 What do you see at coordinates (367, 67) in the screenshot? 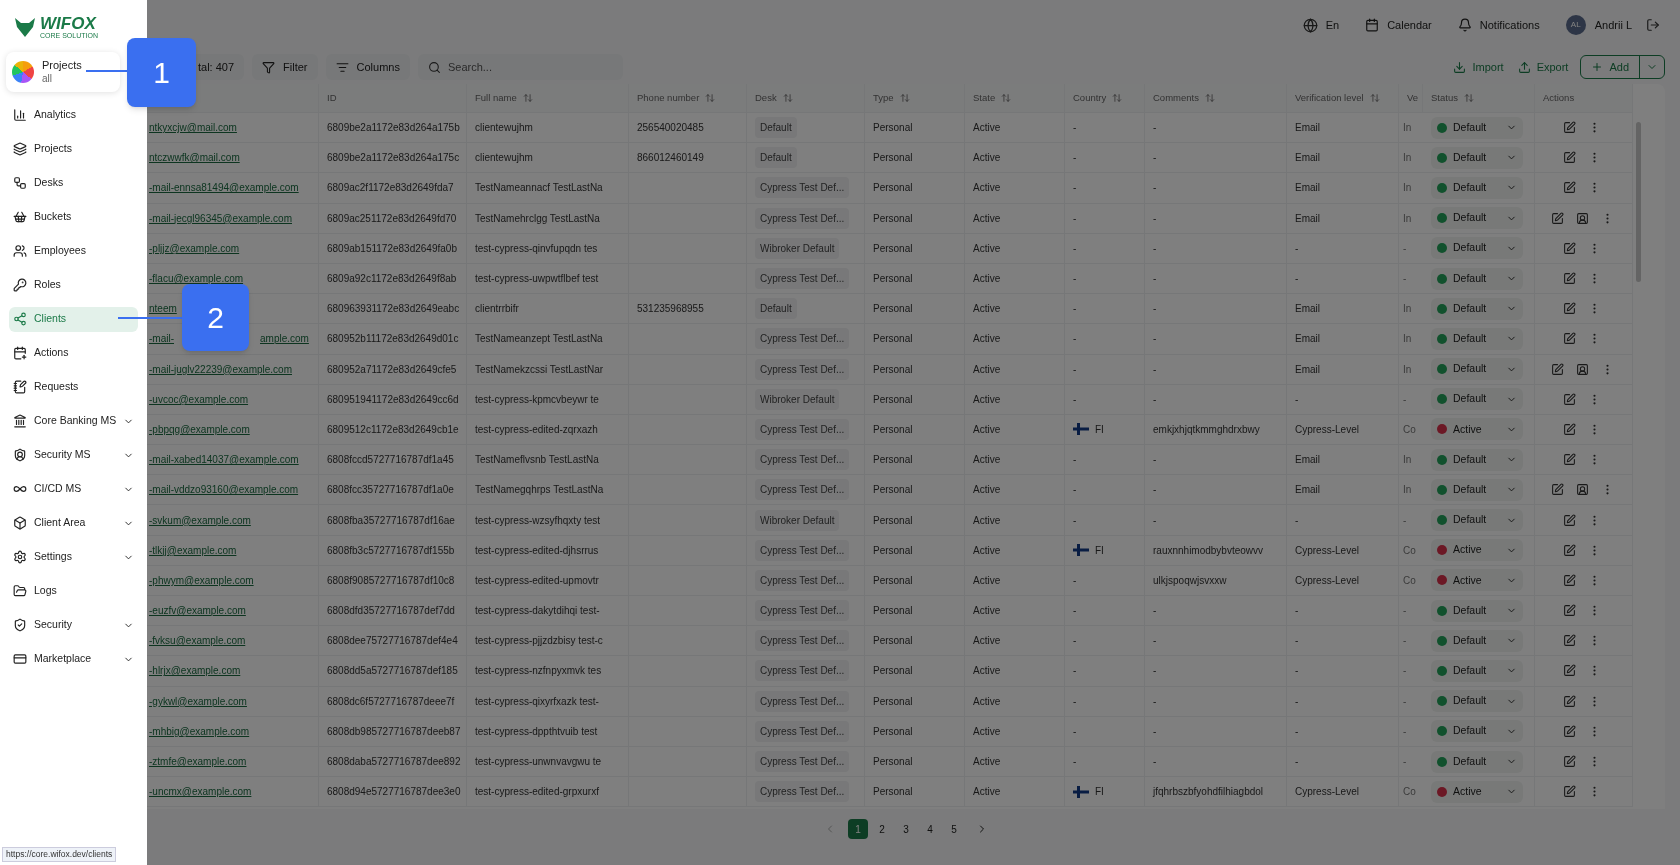
I see `columns-button: Columns` at bounding box center [367, 67].